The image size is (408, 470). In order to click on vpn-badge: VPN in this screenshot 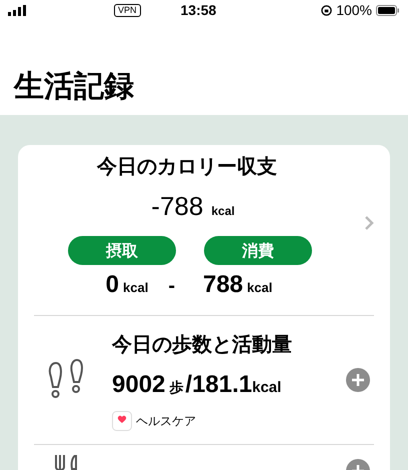, I will do `click(127, 10)`.